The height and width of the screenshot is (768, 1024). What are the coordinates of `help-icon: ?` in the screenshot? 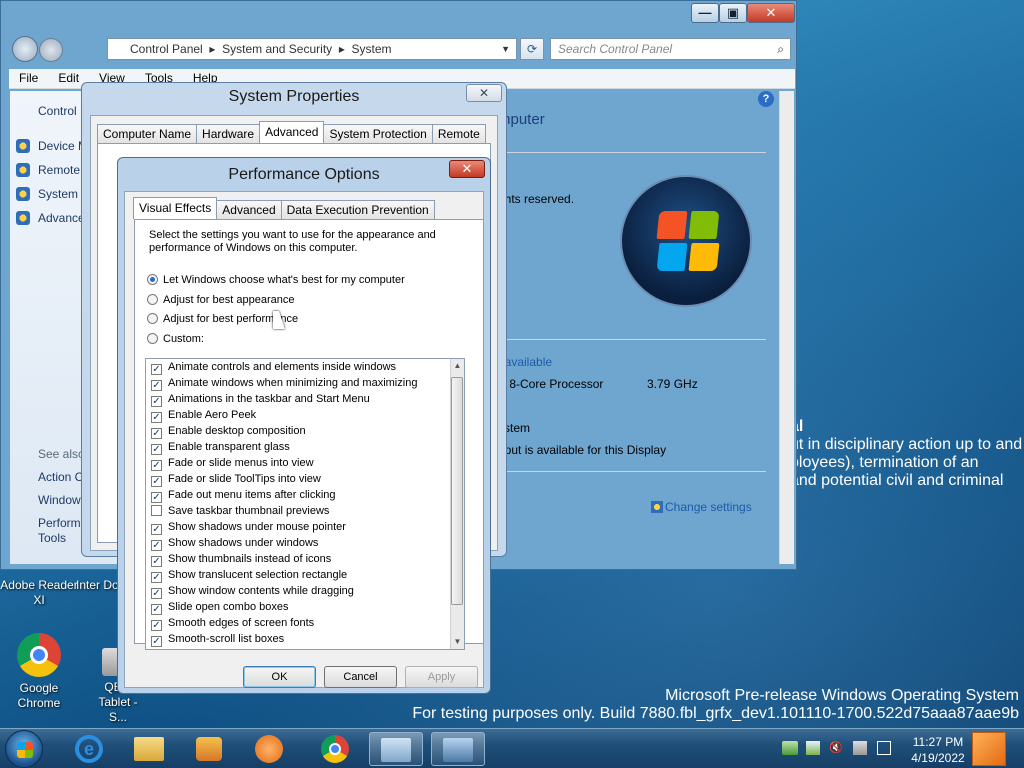 It's located at (766, 99).